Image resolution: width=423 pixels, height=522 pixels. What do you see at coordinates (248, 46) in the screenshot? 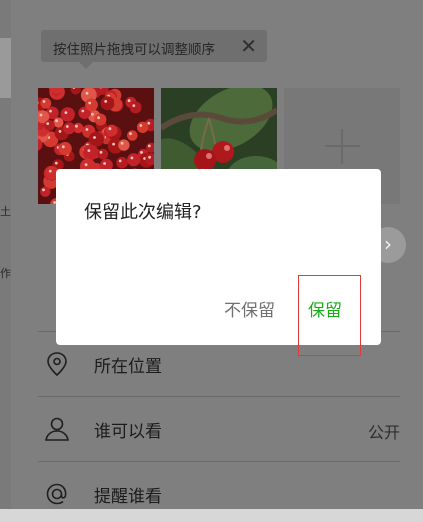
I see `close-icon: ✕` at bounding box center [248, 46].